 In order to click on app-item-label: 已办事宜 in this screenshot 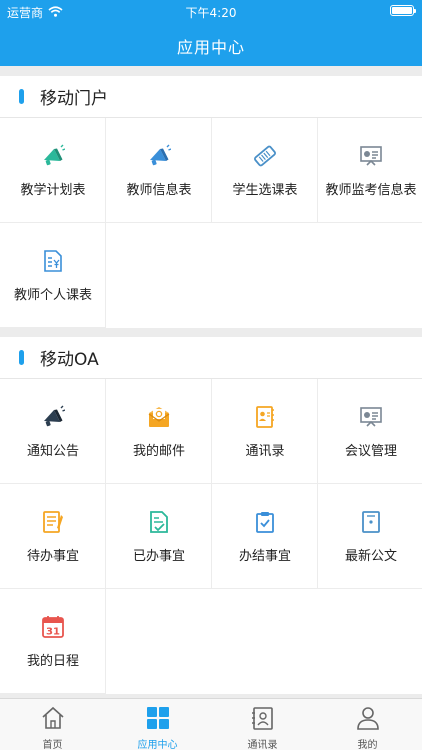, I will do `click(158, 556)`.